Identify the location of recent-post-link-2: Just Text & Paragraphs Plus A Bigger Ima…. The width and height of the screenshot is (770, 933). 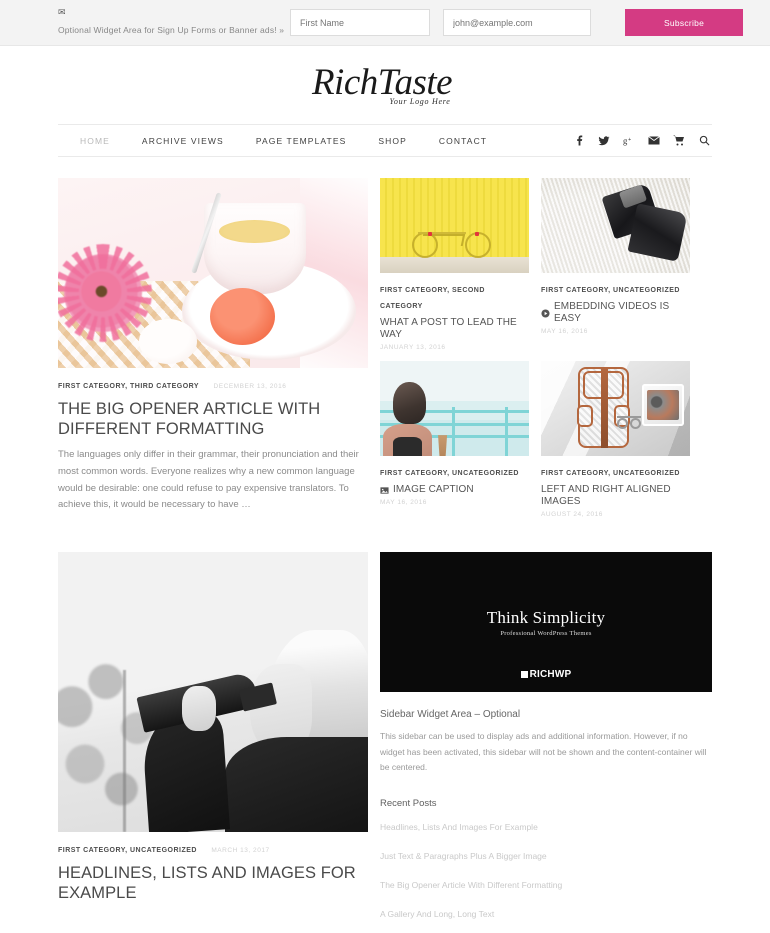
(463, 856).